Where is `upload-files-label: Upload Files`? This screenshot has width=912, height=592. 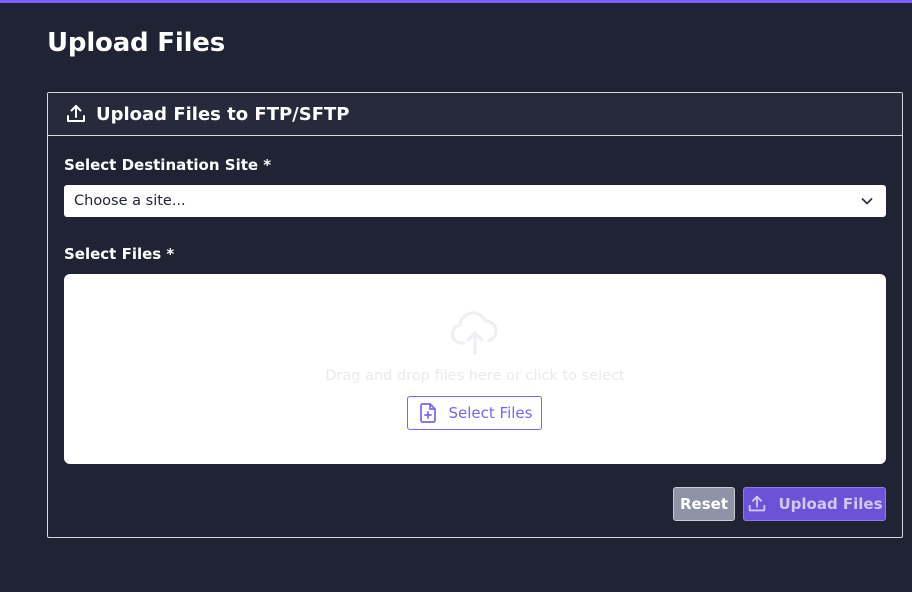 upload-files-label: Upload Files is located at coordinates (830, 504).